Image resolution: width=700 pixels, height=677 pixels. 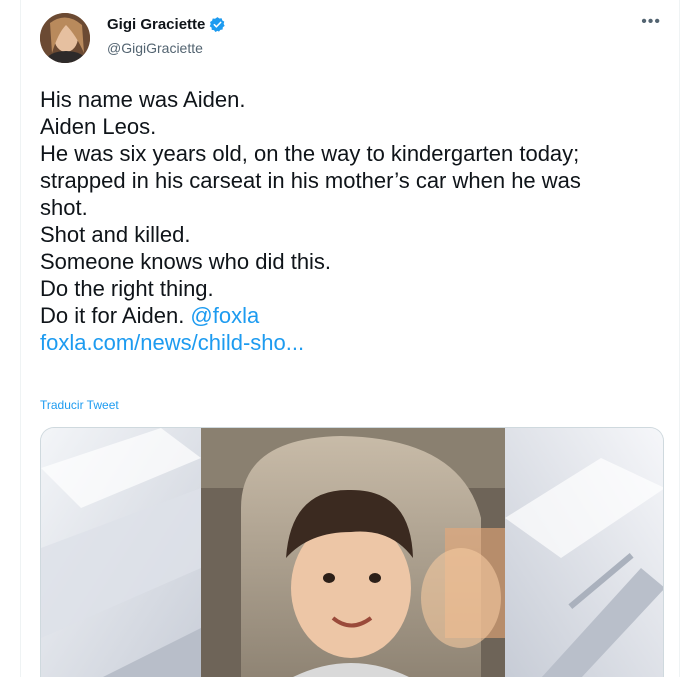 What do you see at coordinates (156, 24) in the screenshot?
I see `author-display-name: Gigi Graciette` at bounding box center [156, 24].